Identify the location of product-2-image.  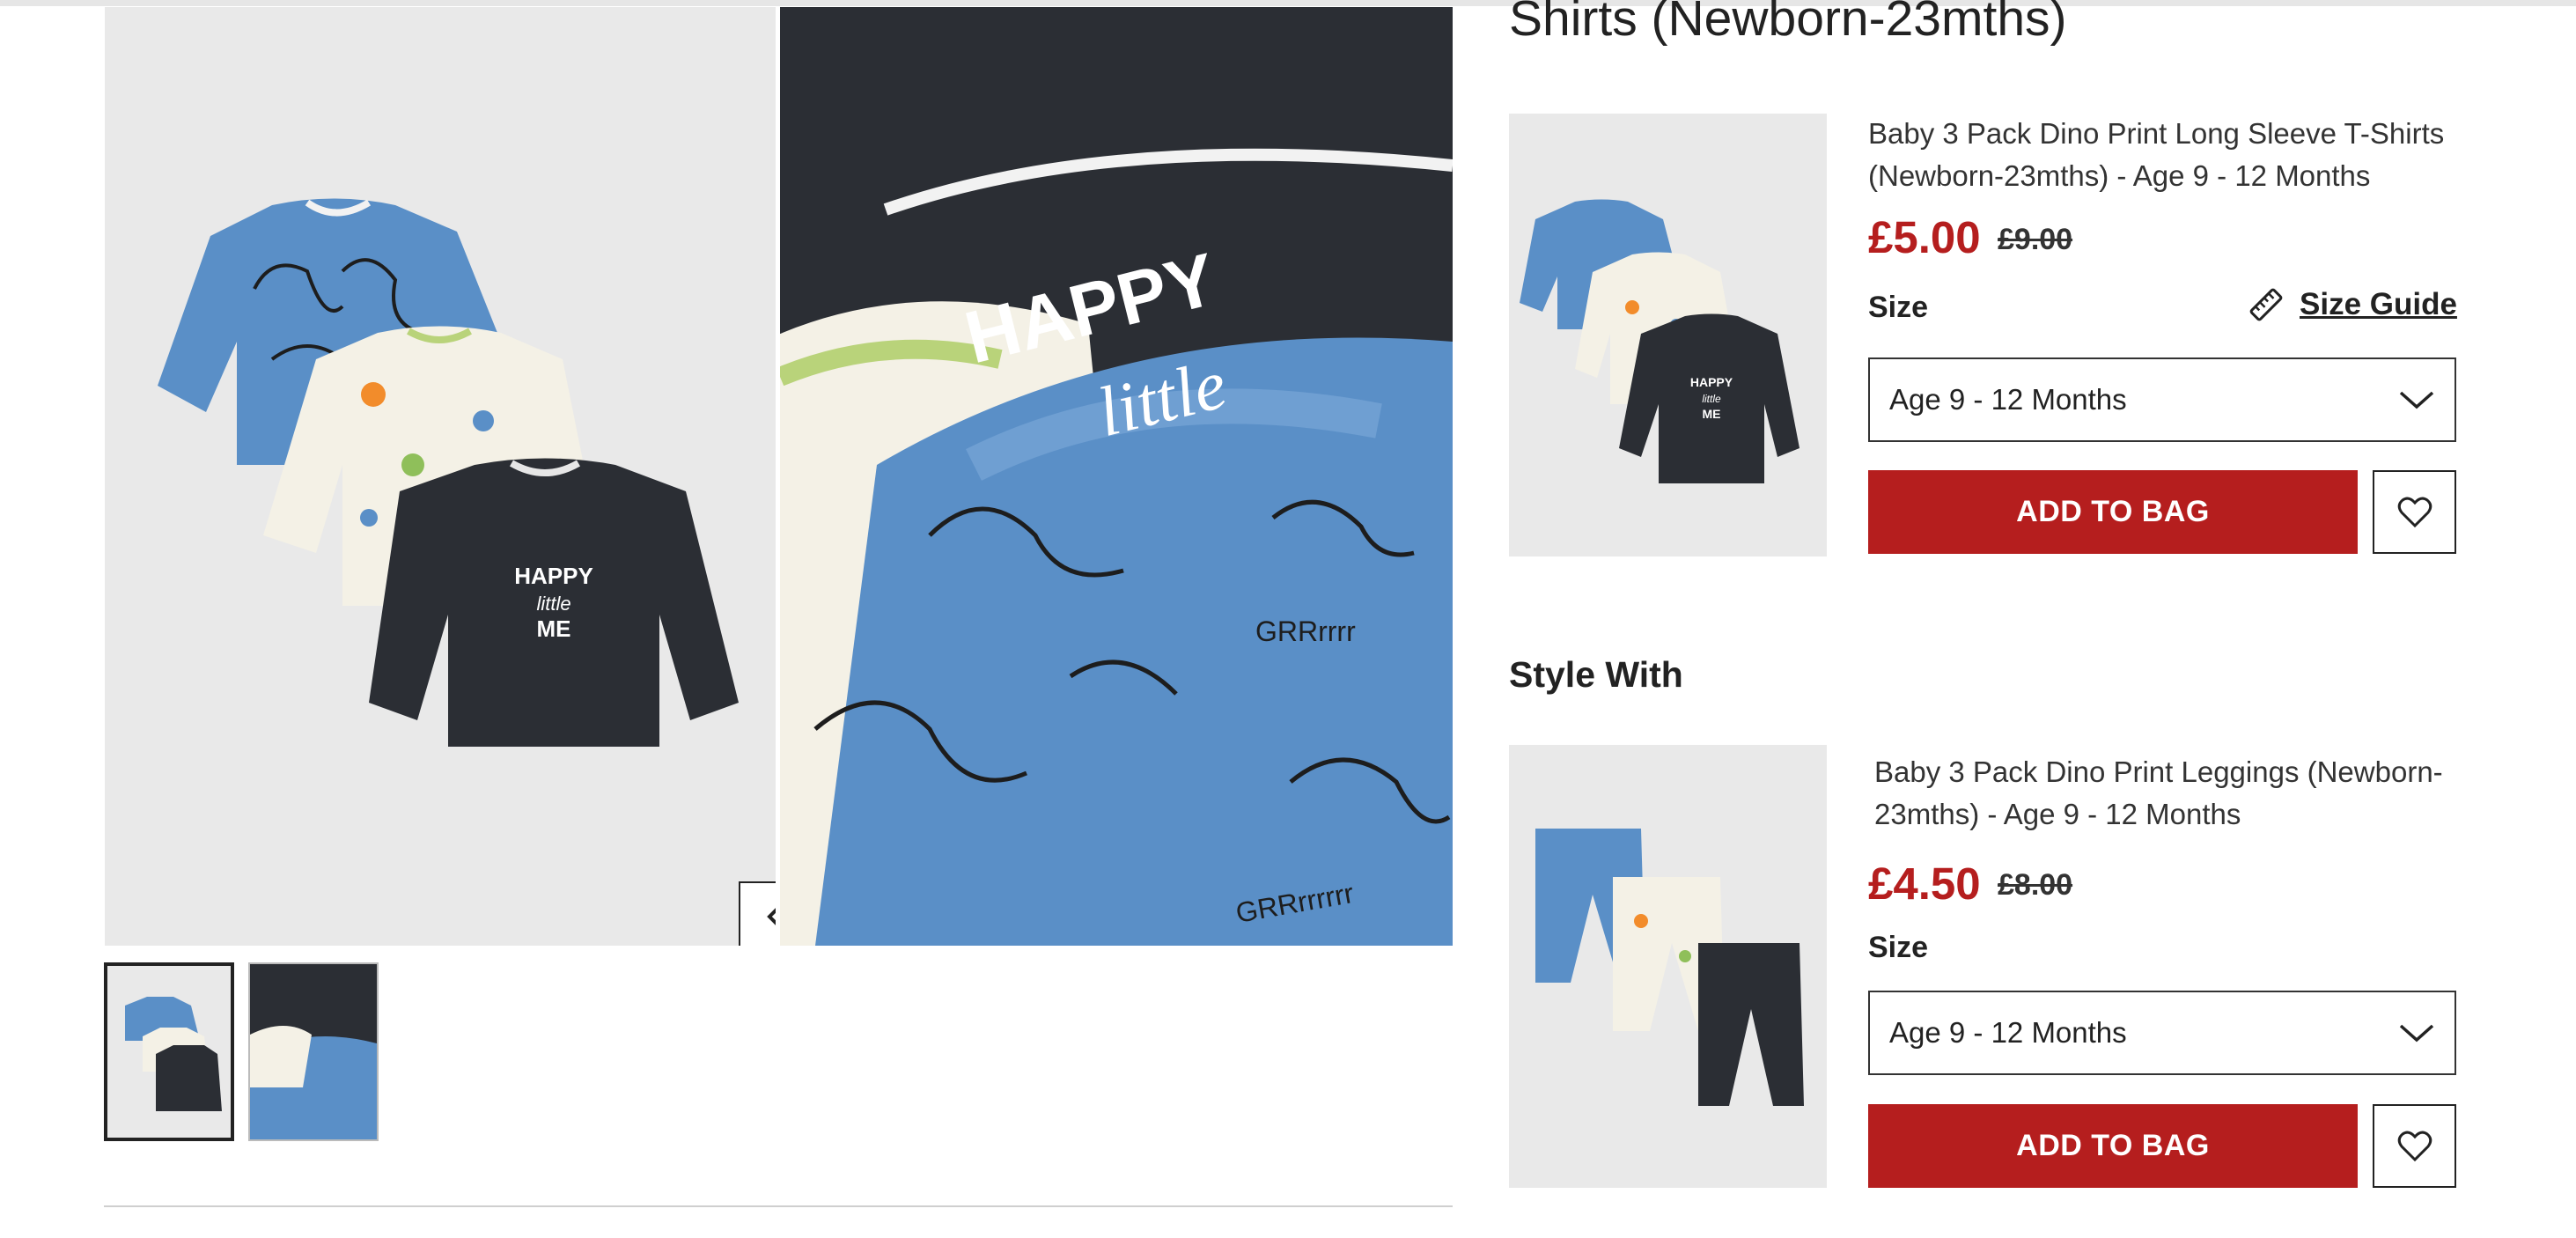
(1668, 966).